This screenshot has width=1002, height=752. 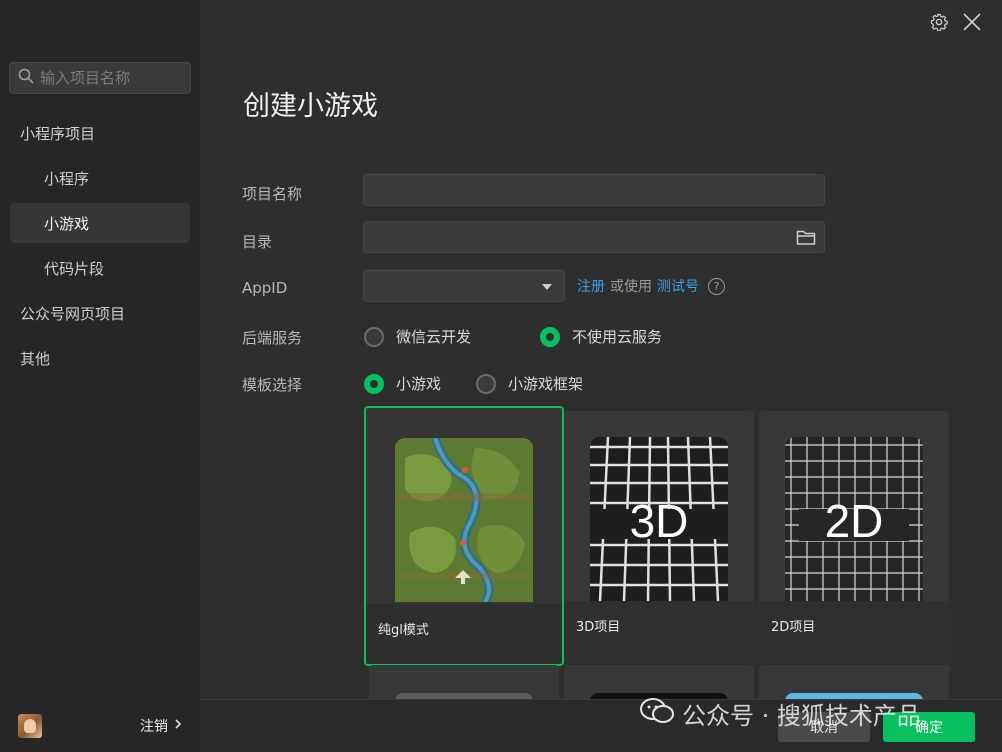 I want to click on sidebar-item-other: 其他, so click(x=100, y=358).